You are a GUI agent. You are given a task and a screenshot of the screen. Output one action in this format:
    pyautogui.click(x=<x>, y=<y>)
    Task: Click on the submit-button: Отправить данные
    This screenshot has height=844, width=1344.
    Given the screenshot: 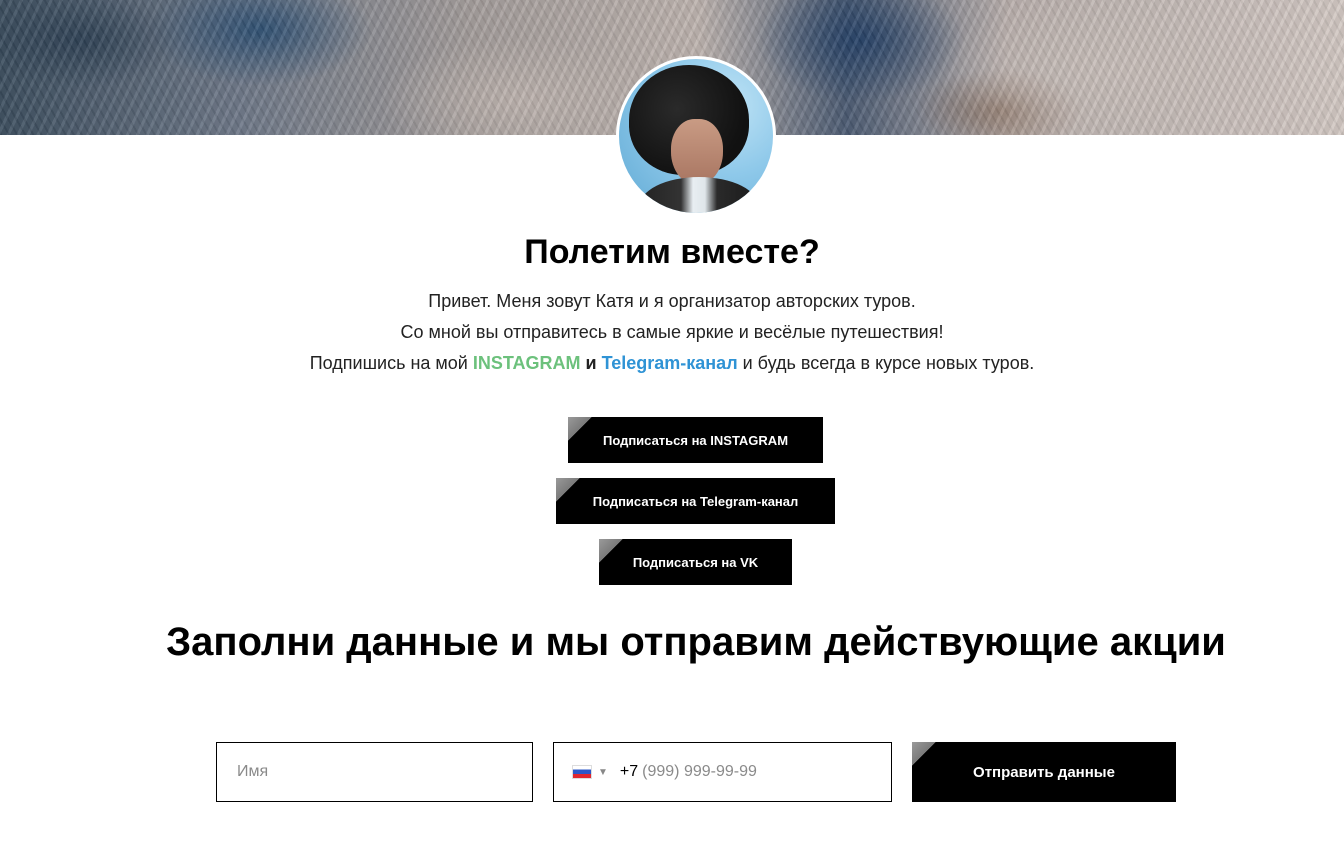 What is the action you would take?
    pyautogui.click(x=1044, y=772)
    